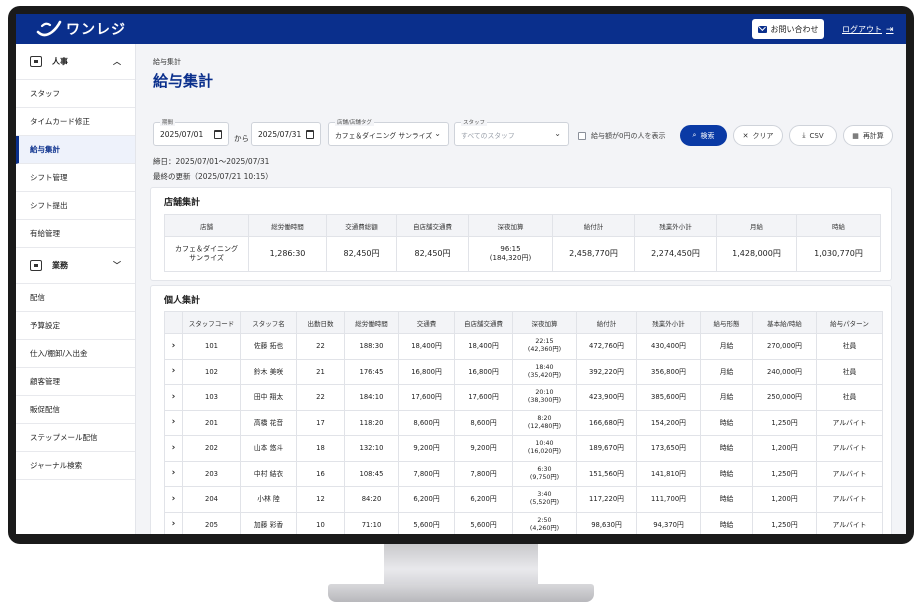  Describe the element at coordinates (191, 132) in the screenshot. I see `start-date-field: 期間 2025/07/01` at that location.